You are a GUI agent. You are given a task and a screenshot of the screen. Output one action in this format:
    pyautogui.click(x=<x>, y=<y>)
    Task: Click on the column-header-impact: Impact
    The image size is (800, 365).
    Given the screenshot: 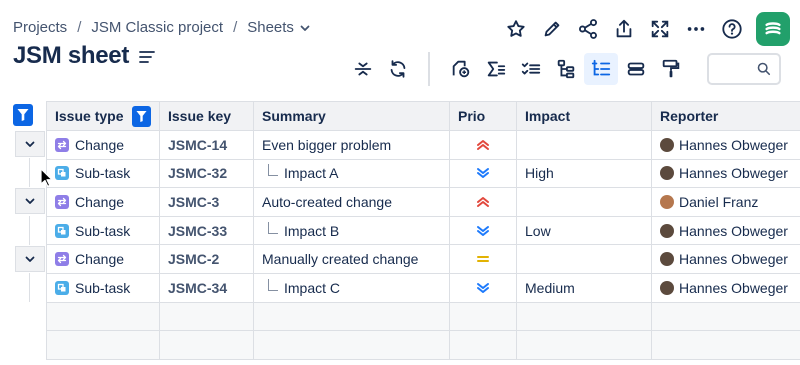 What is the action you would take?
    pyautogui.click(x=584, y=116)
    